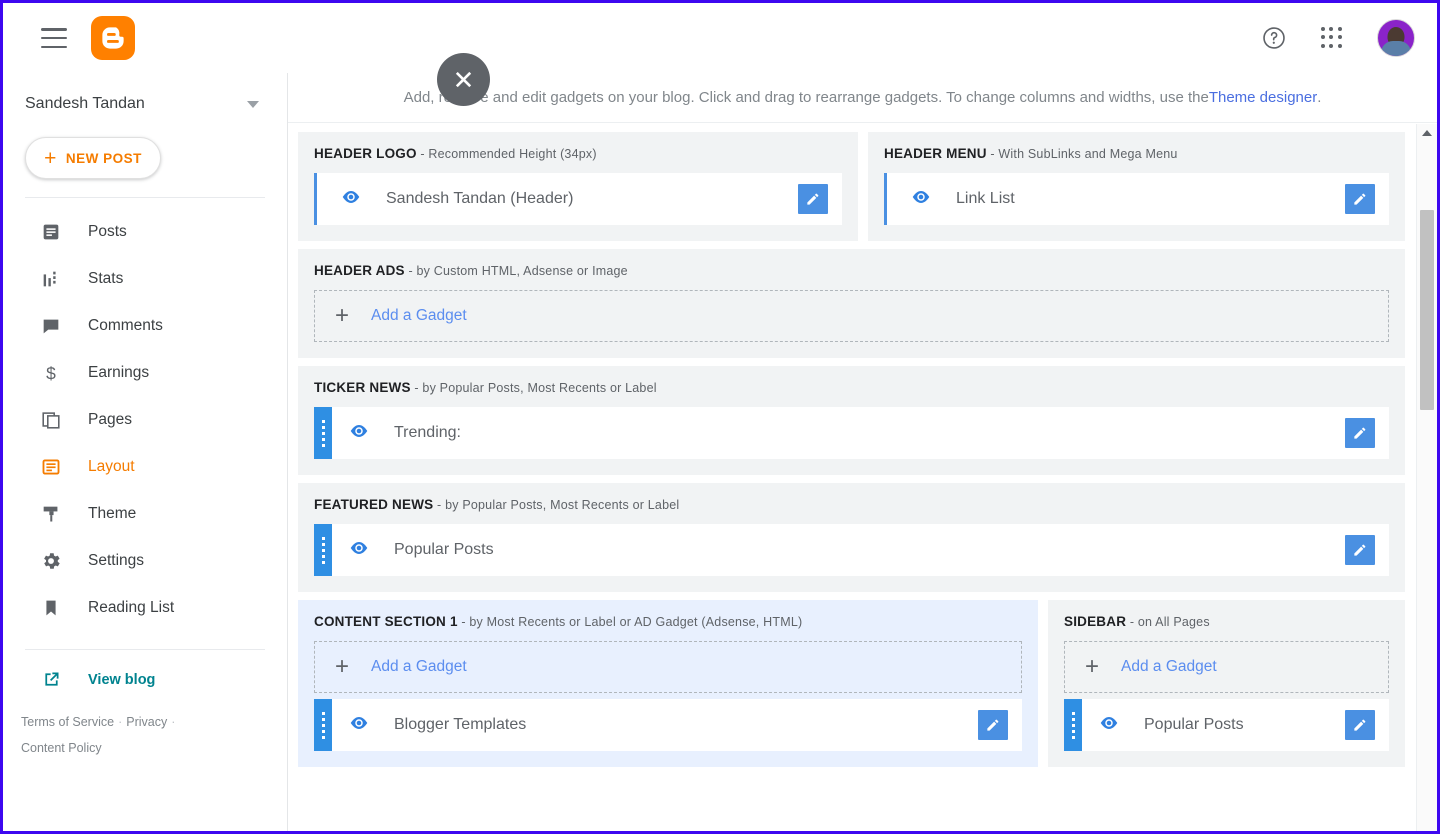  I want to click on help-question-icon, so click(1274, 38).